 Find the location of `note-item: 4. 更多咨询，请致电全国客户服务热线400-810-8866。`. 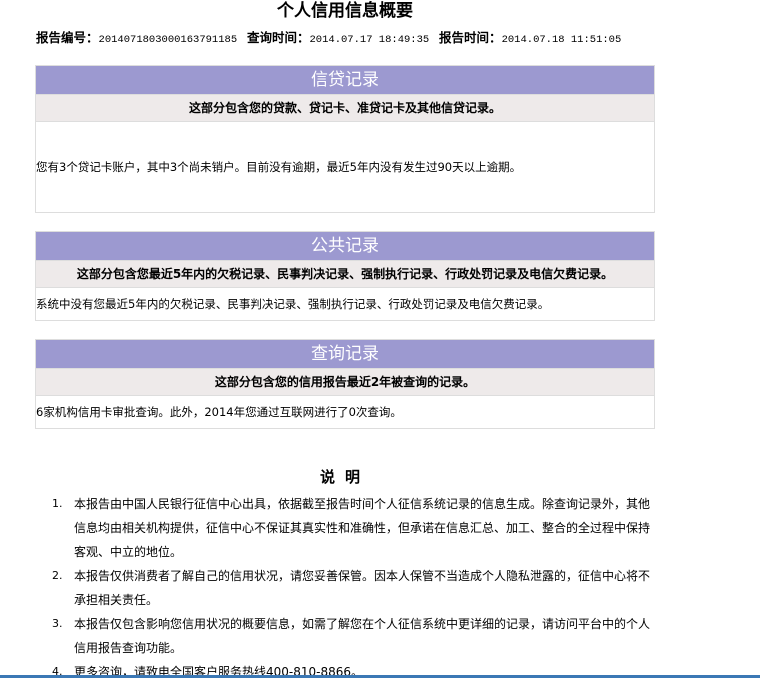

note-item: 4. 更多咨询，请致电全国客户服务热线400-810-8866。 is located at coordinates (354, 672).